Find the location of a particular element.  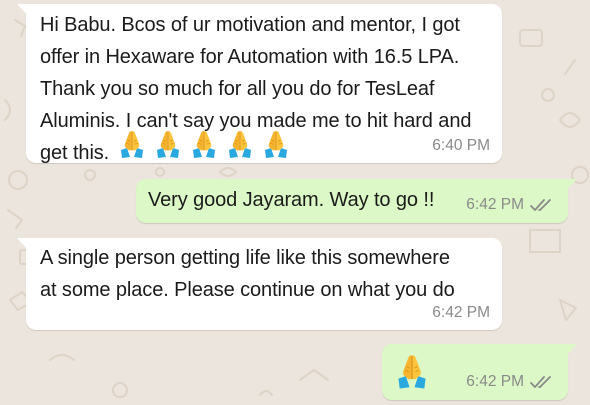

emoji-row is located at coordinates (209, 143).